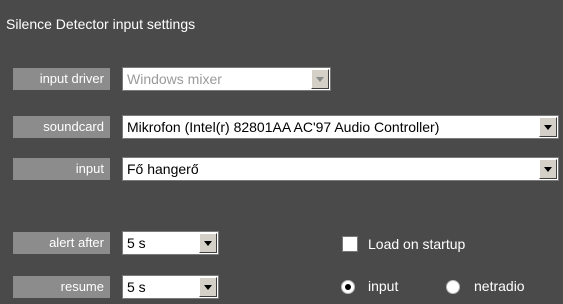  Describe the element at coordinates (499, 286) in the screenshot. I see `netradio-radio-label: netradio` at that location.